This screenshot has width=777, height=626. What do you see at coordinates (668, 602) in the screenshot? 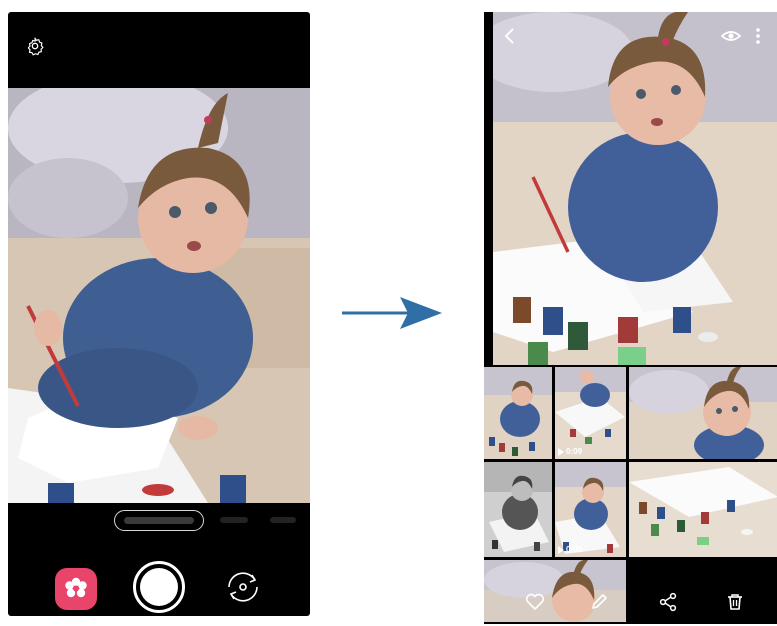
I see `share-icon` at bounding box center [668, 602].